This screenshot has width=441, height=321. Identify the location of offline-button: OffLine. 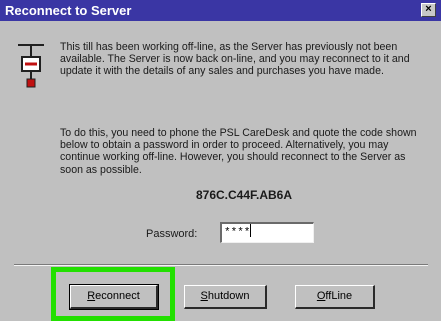
(335, 297).